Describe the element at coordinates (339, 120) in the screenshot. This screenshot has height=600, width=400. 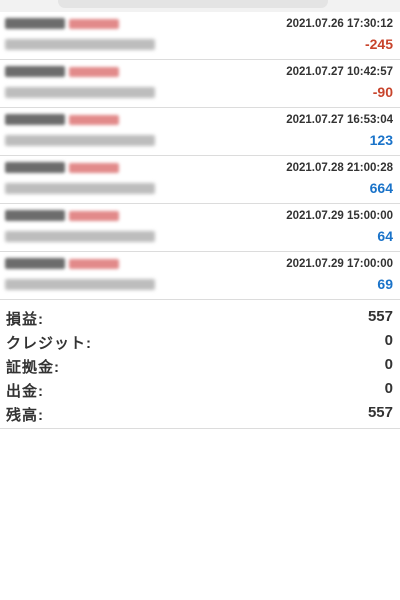
I see `trade-close-time: 2021.07.27 16:53:04` at that location.